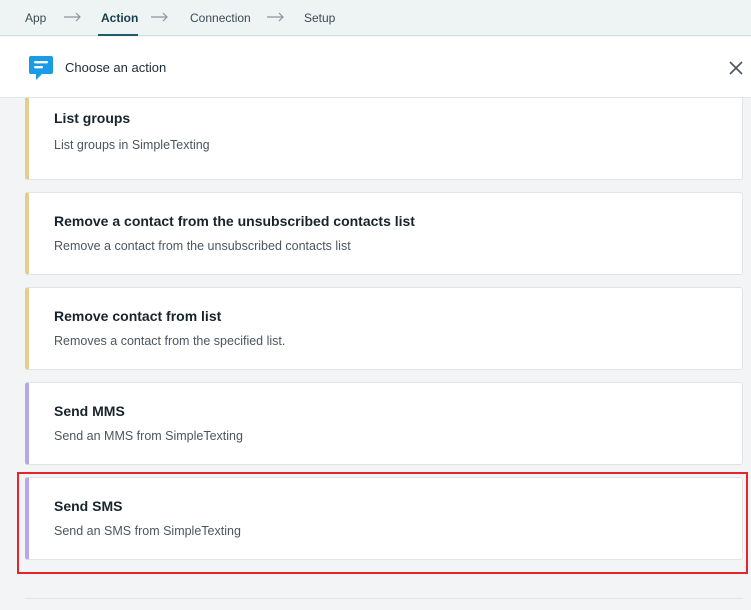 This screenshot has height=610, width=751. I want to click on simpletexting-chat-icon, so click(41, 68).